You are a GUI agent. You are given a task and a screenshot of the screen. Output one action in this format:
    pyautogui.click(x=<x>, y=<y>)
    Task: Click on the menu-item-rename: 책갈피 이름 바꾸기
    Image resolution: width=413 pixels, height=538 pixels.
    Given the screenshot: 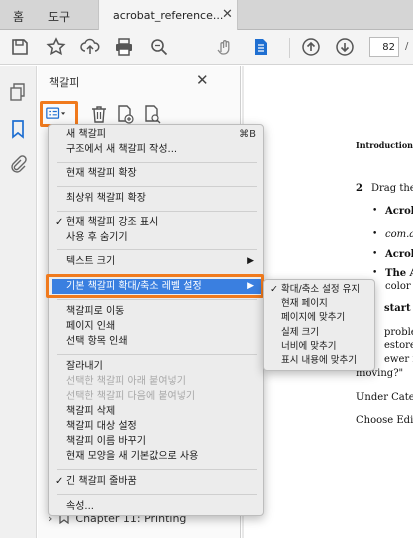 What is the action you would take?
    pyautogui.click(x=157, y=441)
    